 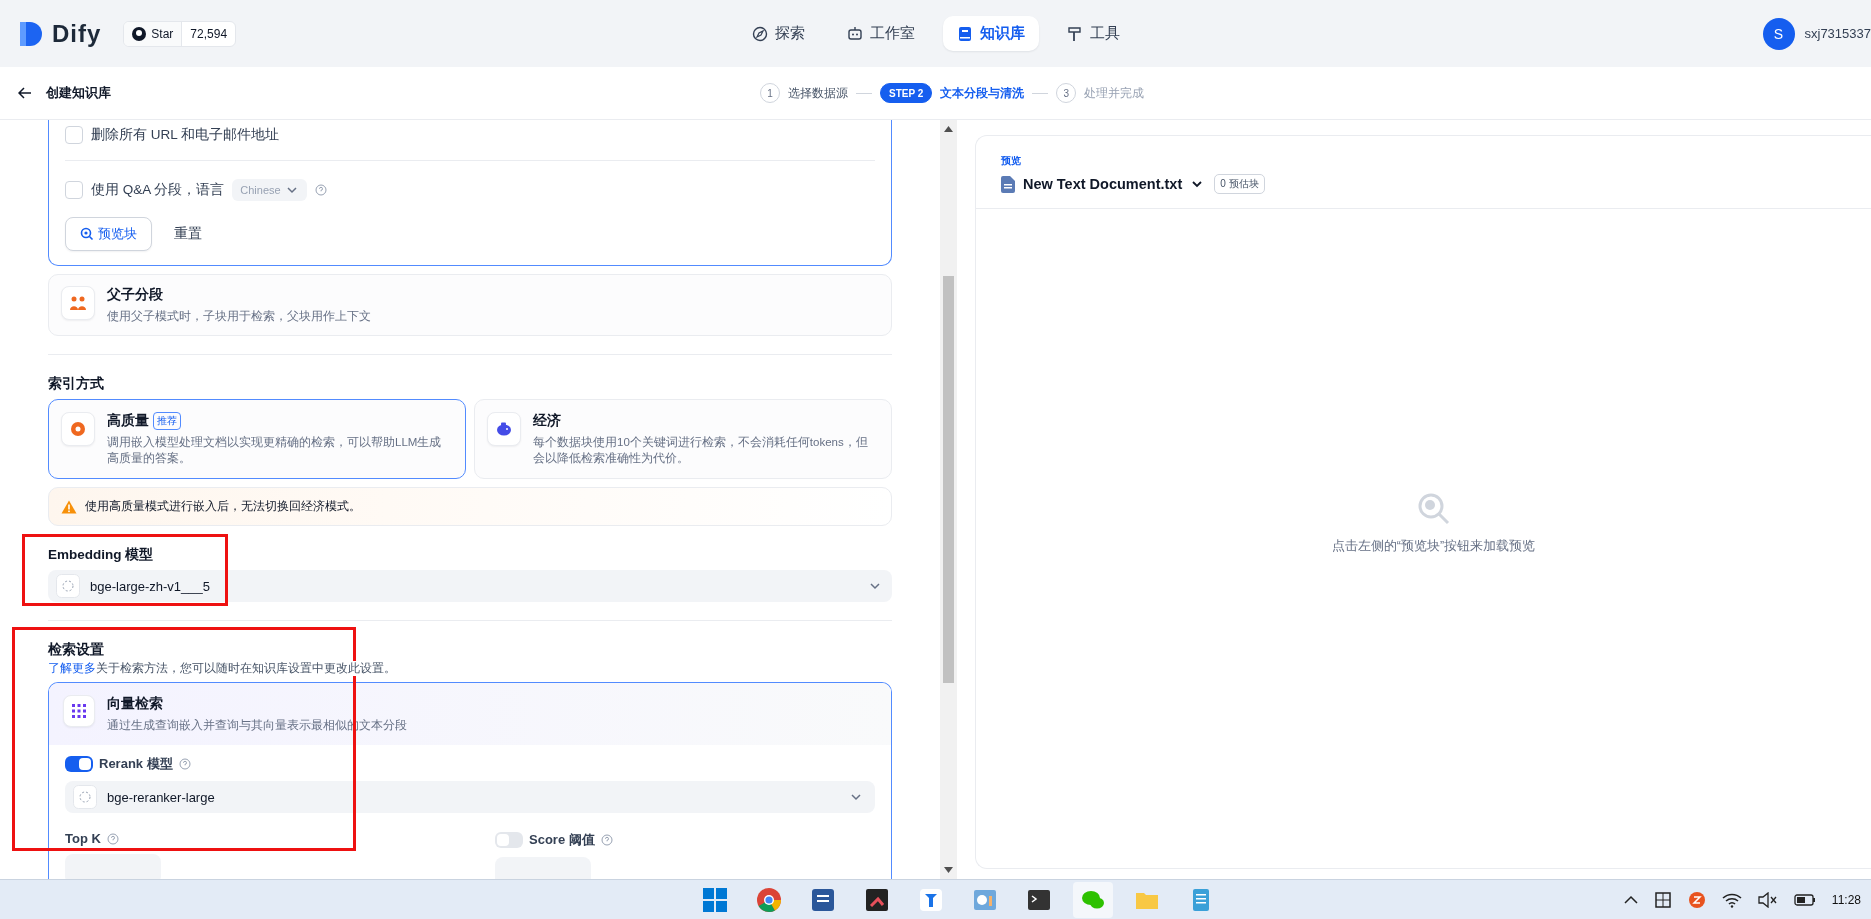 I want to click on user-avatar: S, so click(x=1778, y=33).